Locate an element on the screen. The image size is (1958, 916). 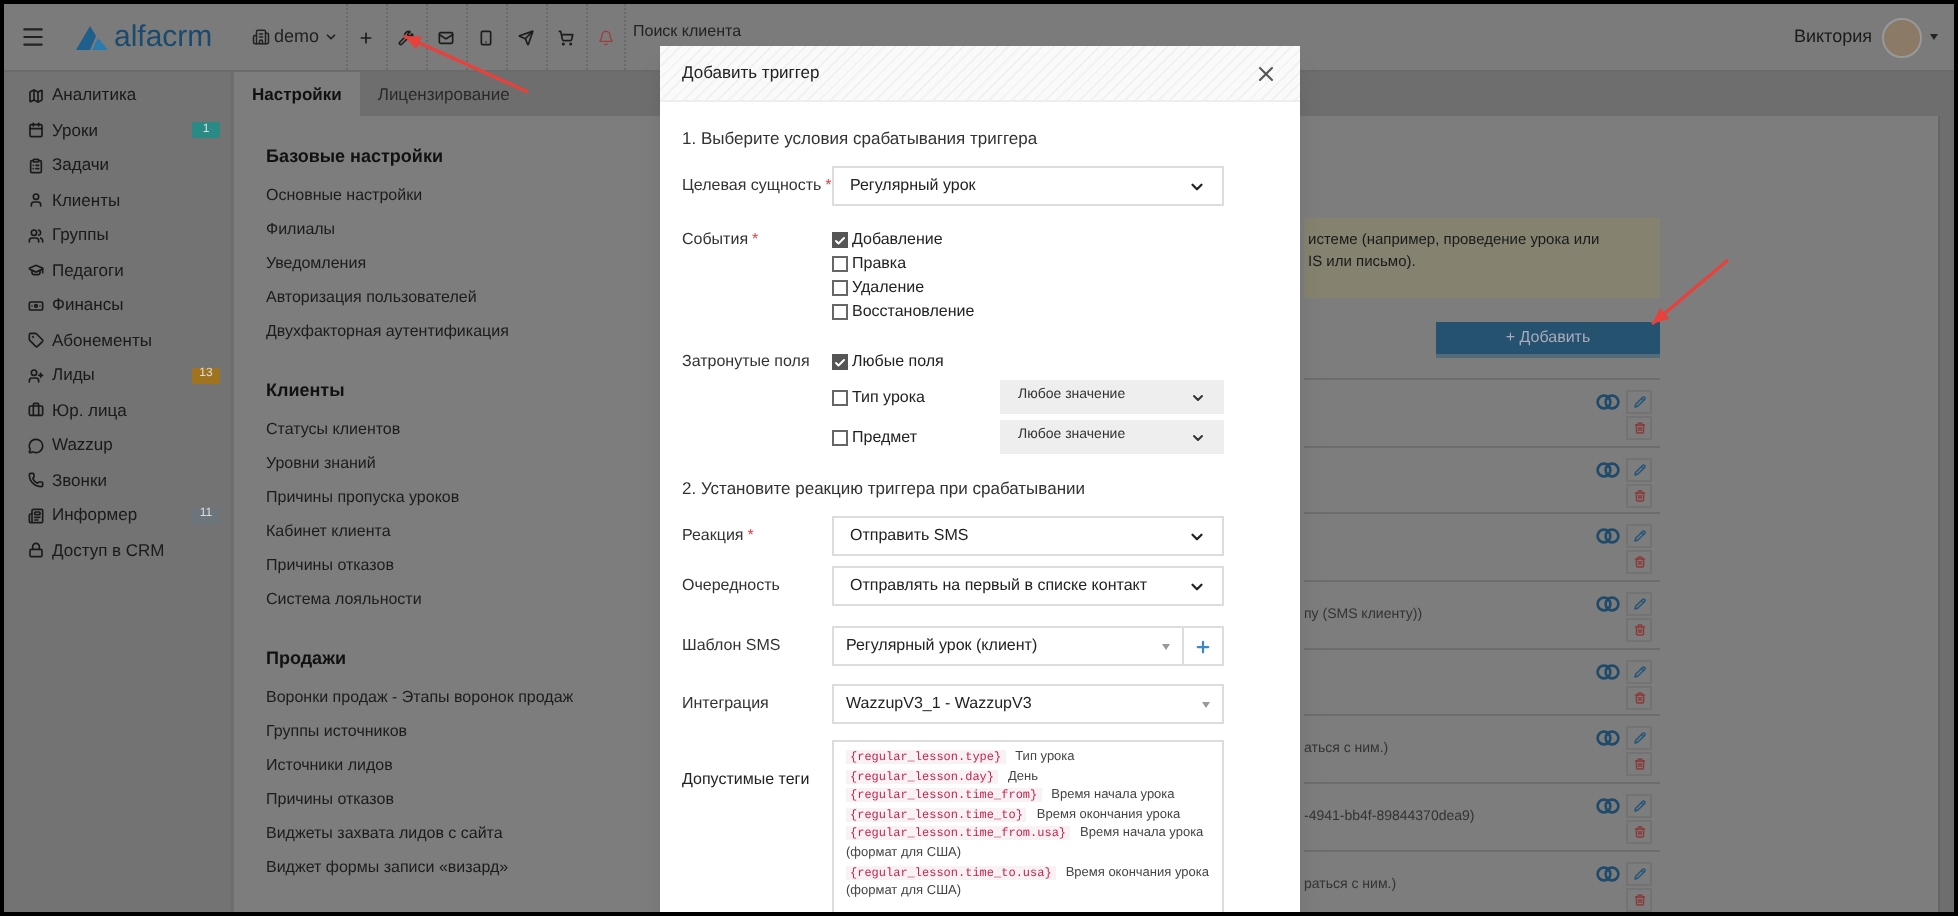
user-name: Виктория is located at coordinates (1832, 37).